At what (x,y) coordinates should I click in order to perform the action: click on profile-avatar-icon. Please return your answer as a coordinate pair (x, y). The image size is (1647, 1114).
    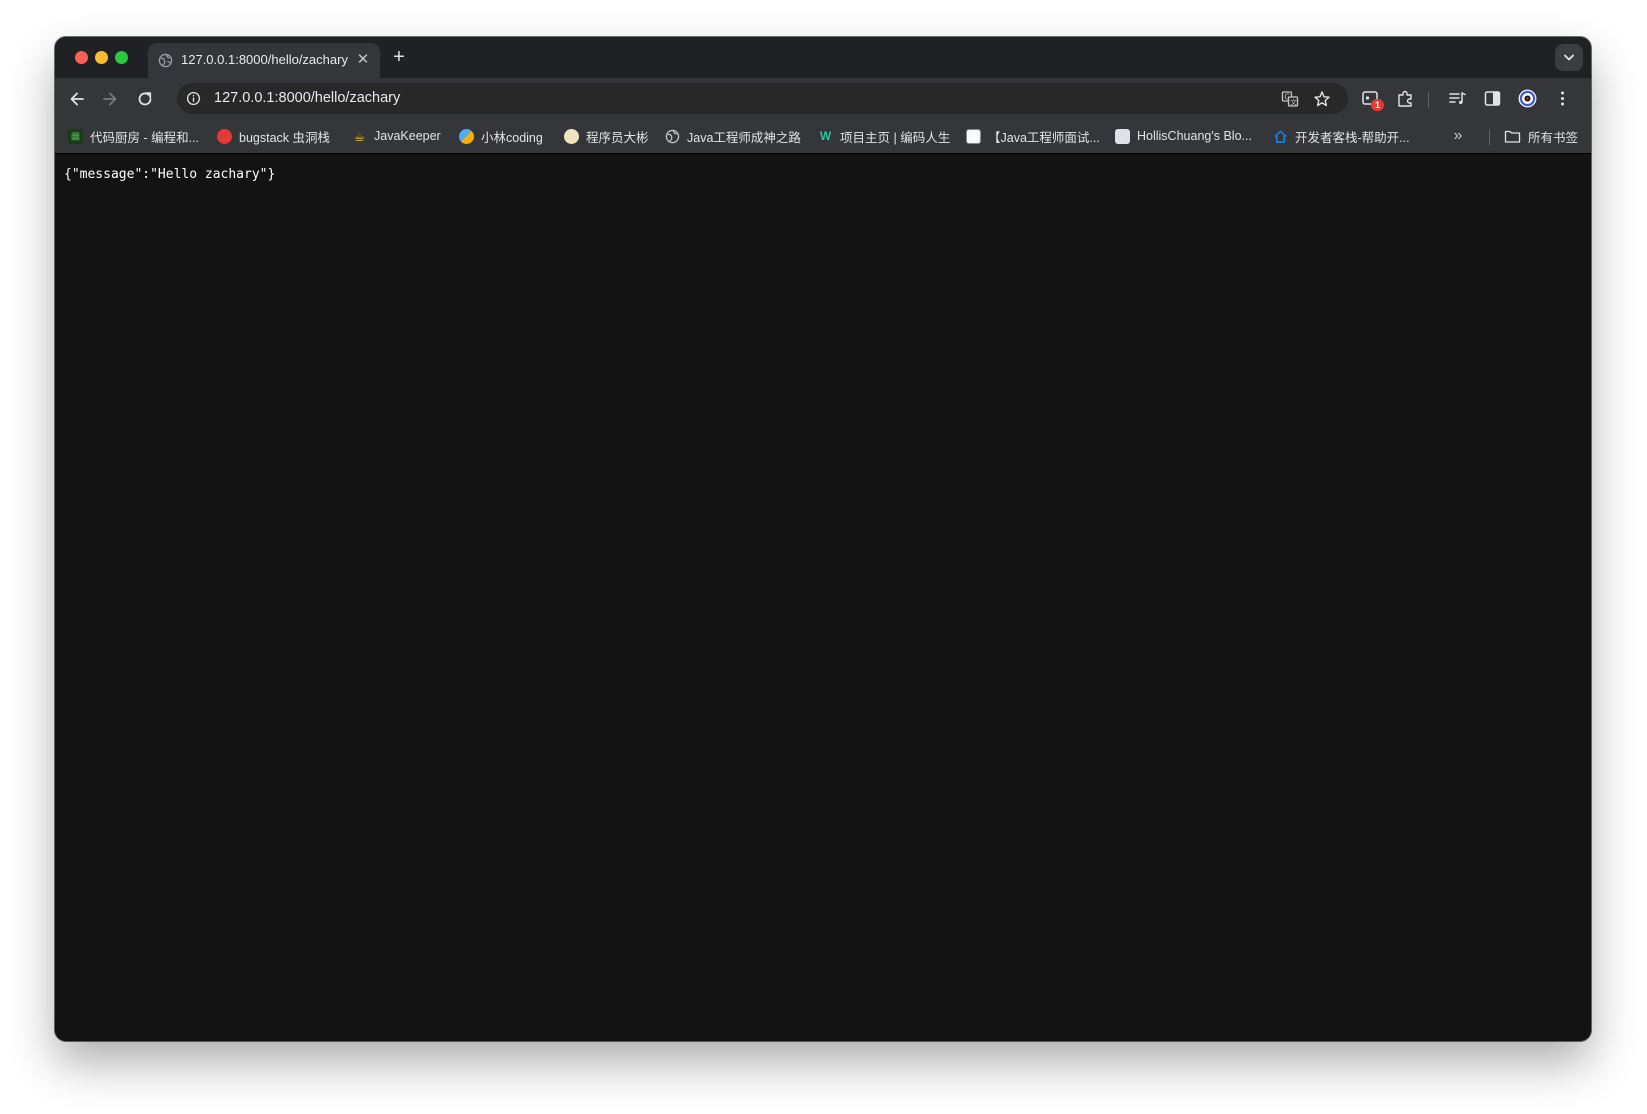
    Looking at the image, I should click on (1527, 98).